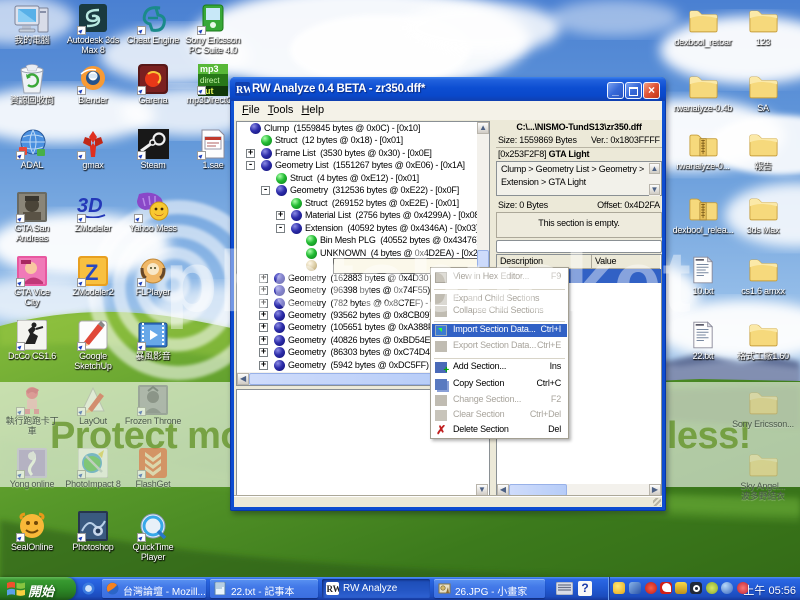  What do you see at coordinates (91, 272) in the screenshot?
I see `svg-text: Z` at bounding box center [91, 272].